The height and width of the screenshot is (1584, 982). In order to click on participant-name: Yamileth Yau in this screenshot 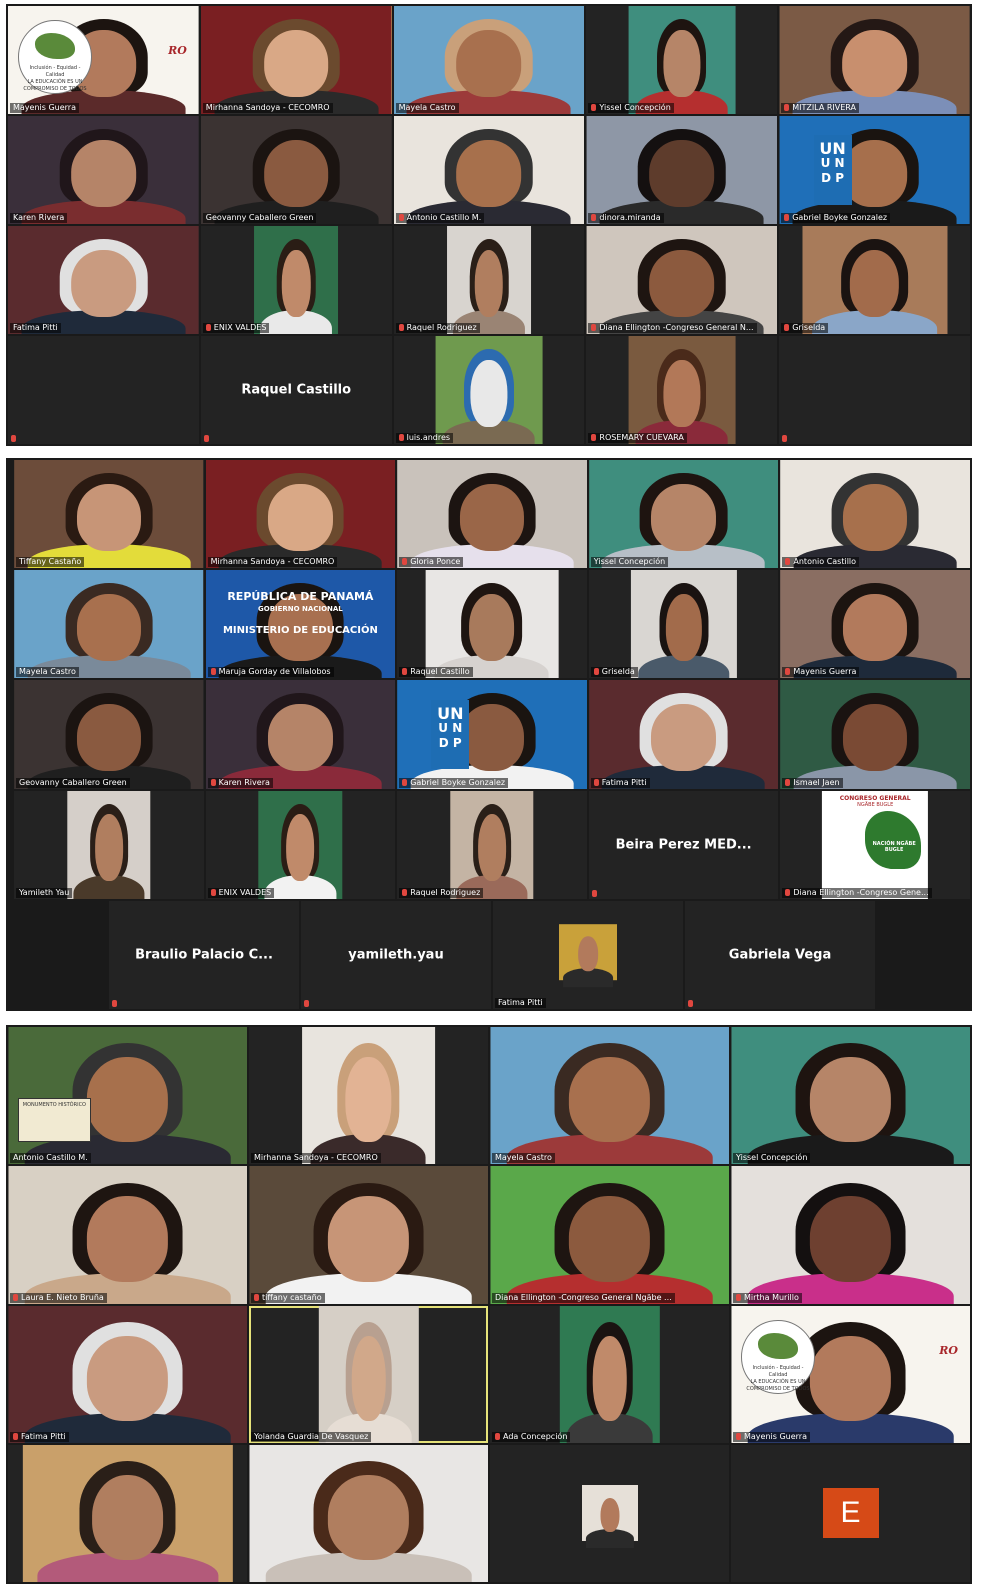, I will do `click(44, 892)`.